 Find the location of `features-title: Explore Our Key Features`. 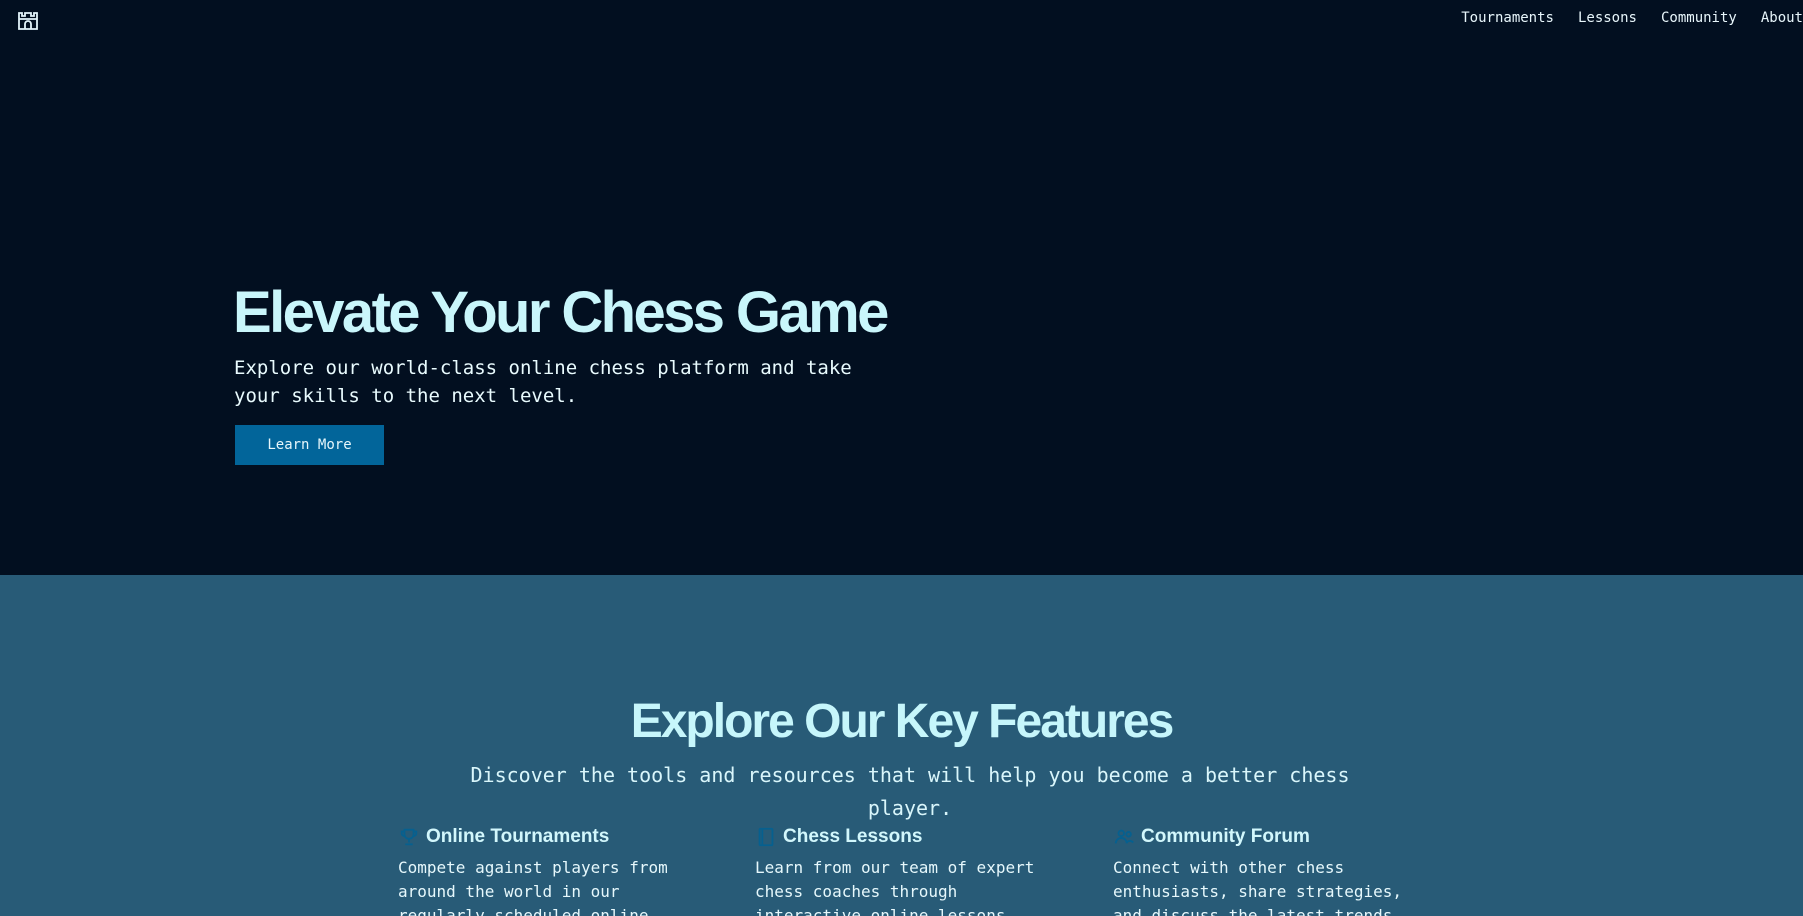

features-title: Explore Our Key Features is located at coordinates (902, 721).